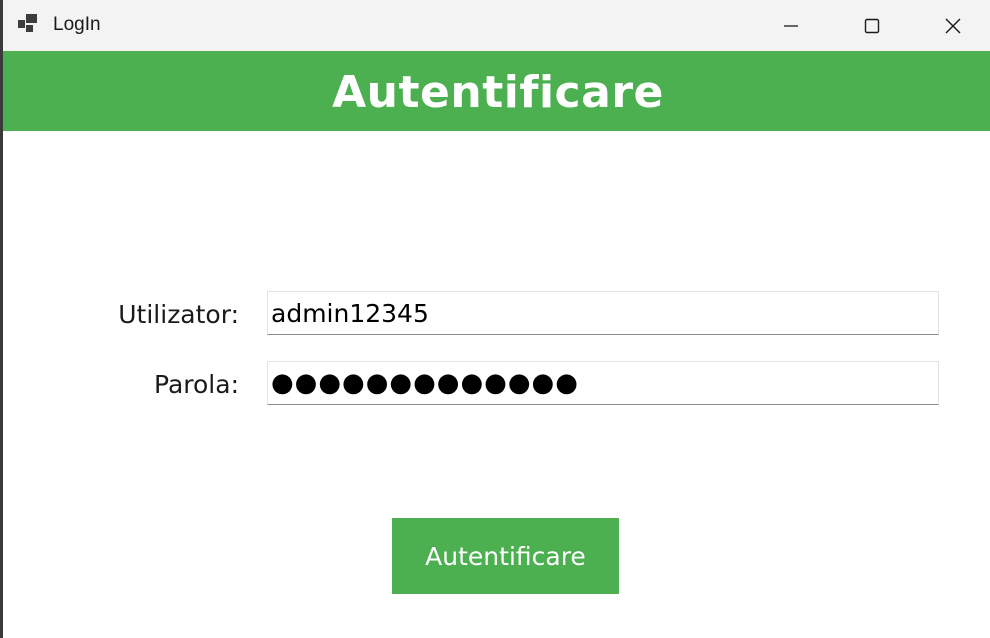  What do you see at coordinates (178, 314) in the screenshot?
I see `username-label: Utilizator:` at bounding box center [178, 314].